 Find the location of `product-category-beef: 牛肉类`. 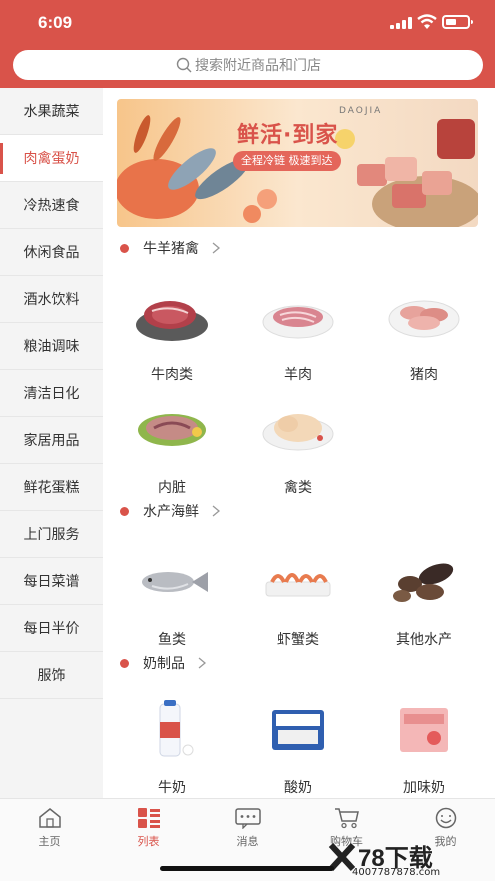

product-category-beef: 牛肉类 is located at coordinates (172, 339).